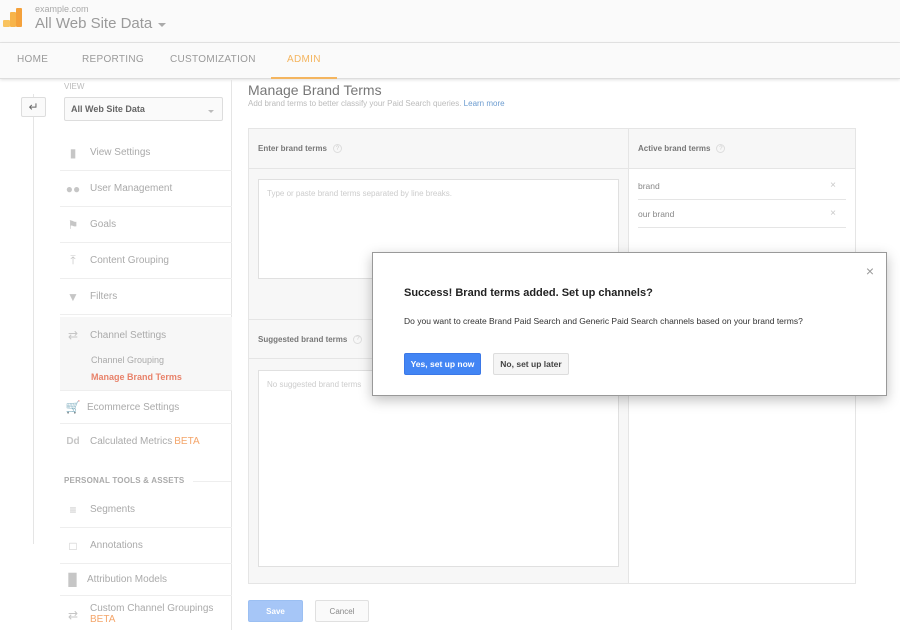 The image size is (900, 630). I want to click on active-term: our brand, so click(656, 213).